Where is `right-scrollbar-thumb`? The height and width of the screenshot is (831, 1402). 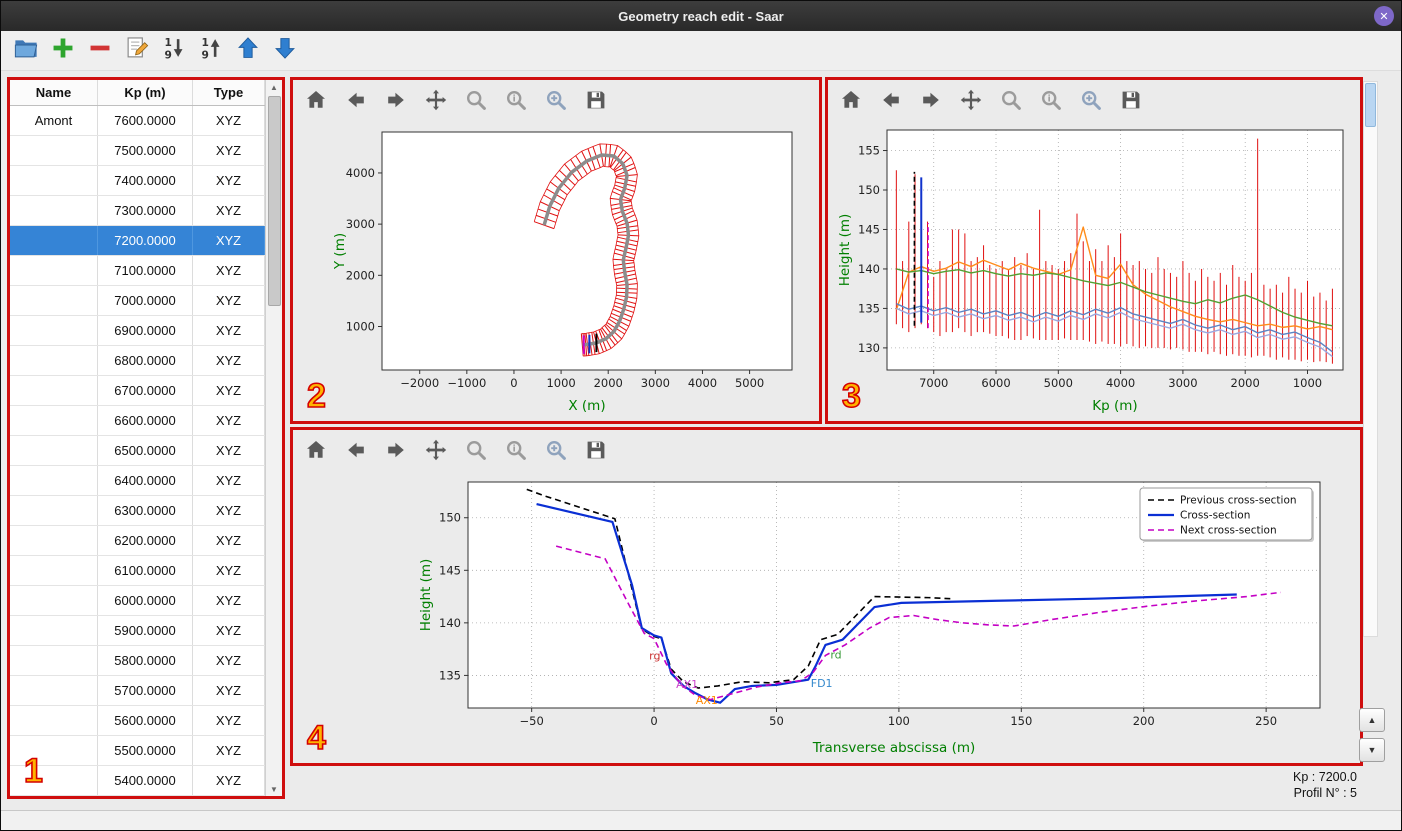
right-scrollbar-thumb is located at coordinates (1370, 105).